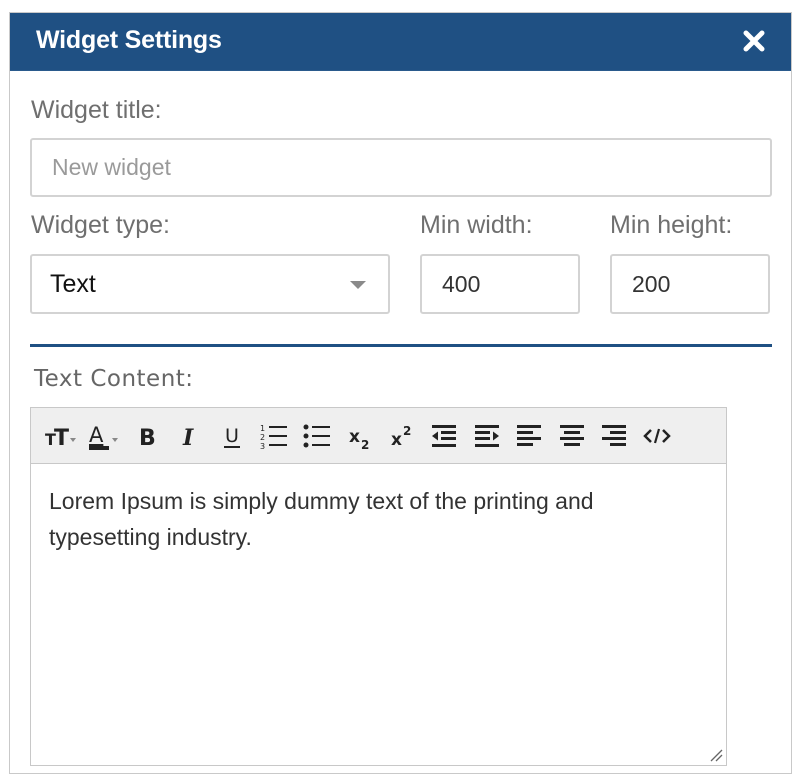 This screenshot has height=780, width=806. I want to click on svg-text: B, so click(147, 438).